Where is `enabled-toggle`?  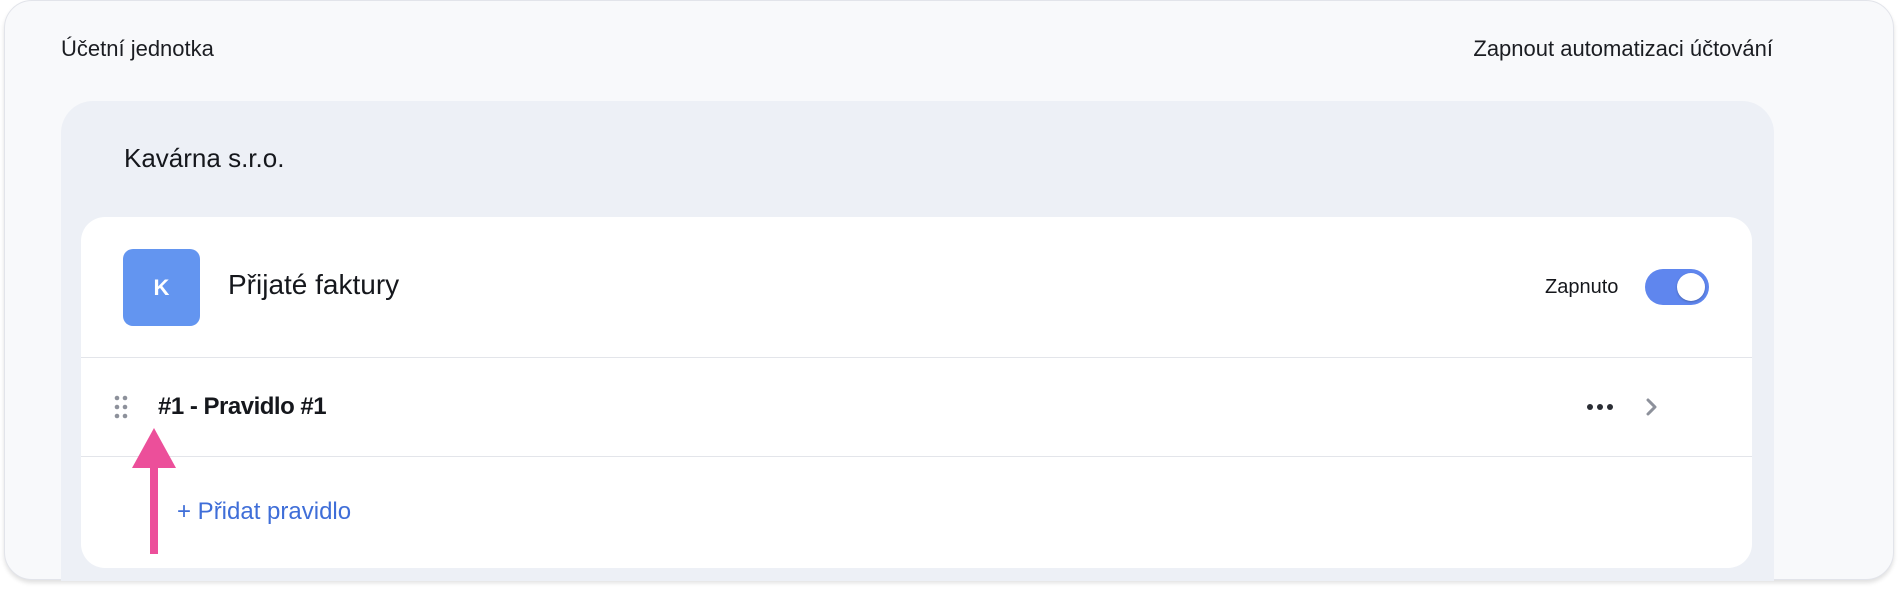
enabled-toggle is located at coordinates (1677, 287).